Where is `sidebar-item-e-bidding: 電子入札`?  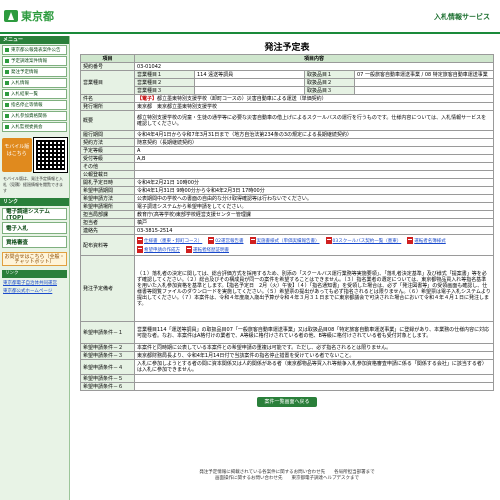 sidebar-item-e-bidding: 電子入札 is located at coordinates (34, 228).